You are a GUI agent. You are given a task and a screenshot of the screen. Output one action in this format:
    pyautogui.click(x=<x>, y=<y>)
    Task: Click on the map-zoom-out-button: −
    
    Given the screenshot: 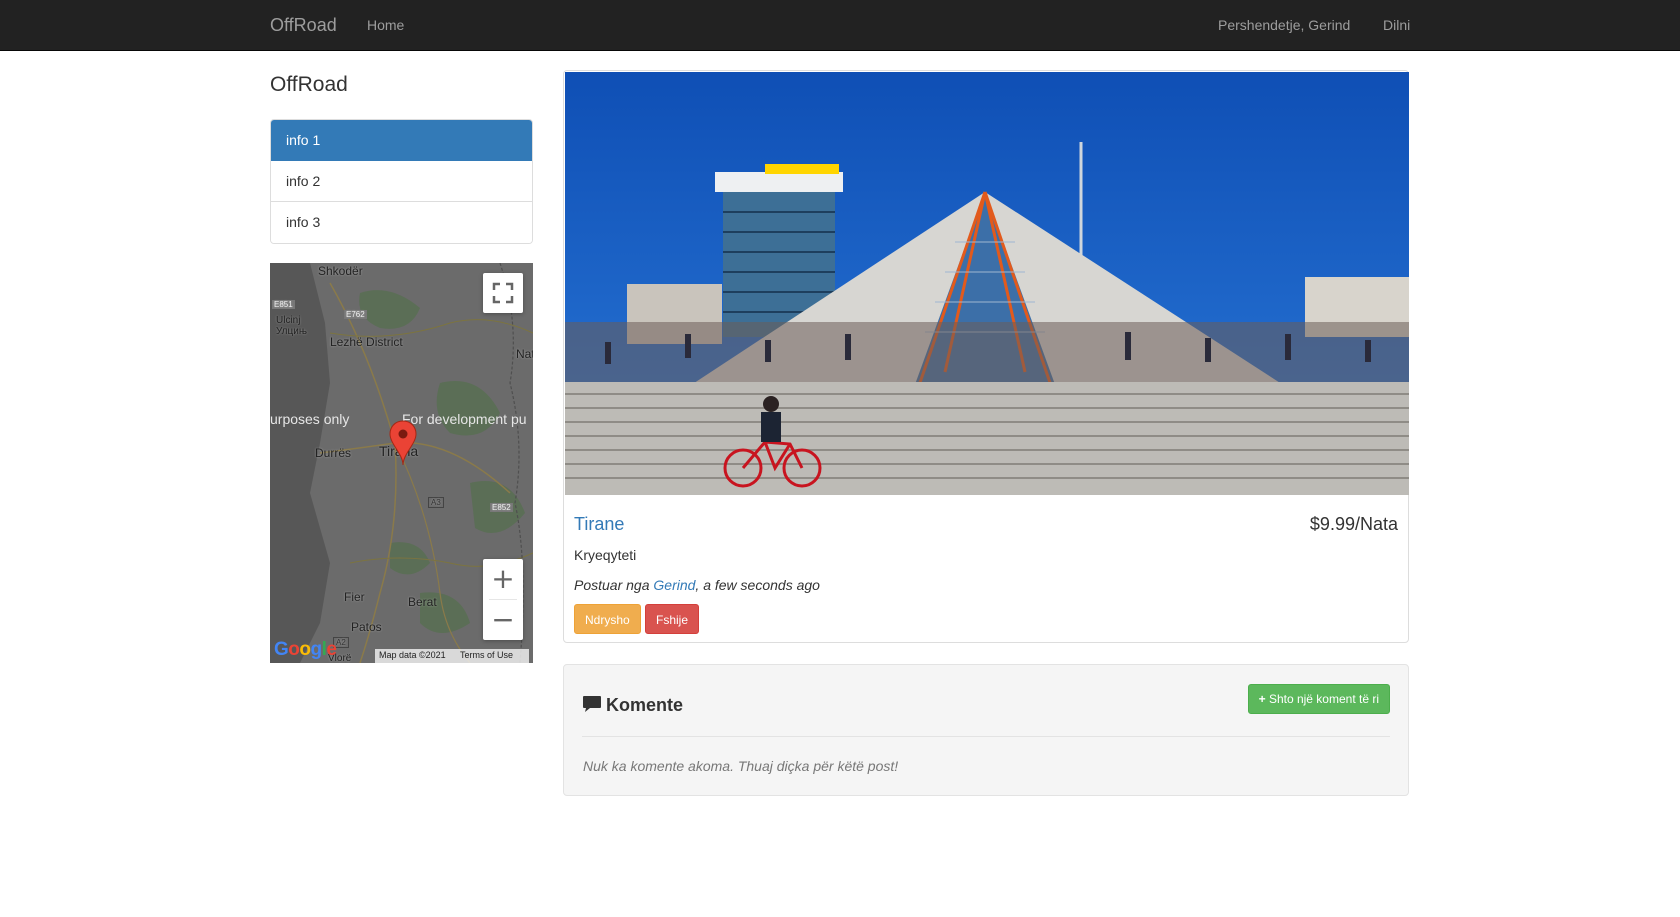 What is the action you would take?
    pyautogui.click(x=503, y=620)
    